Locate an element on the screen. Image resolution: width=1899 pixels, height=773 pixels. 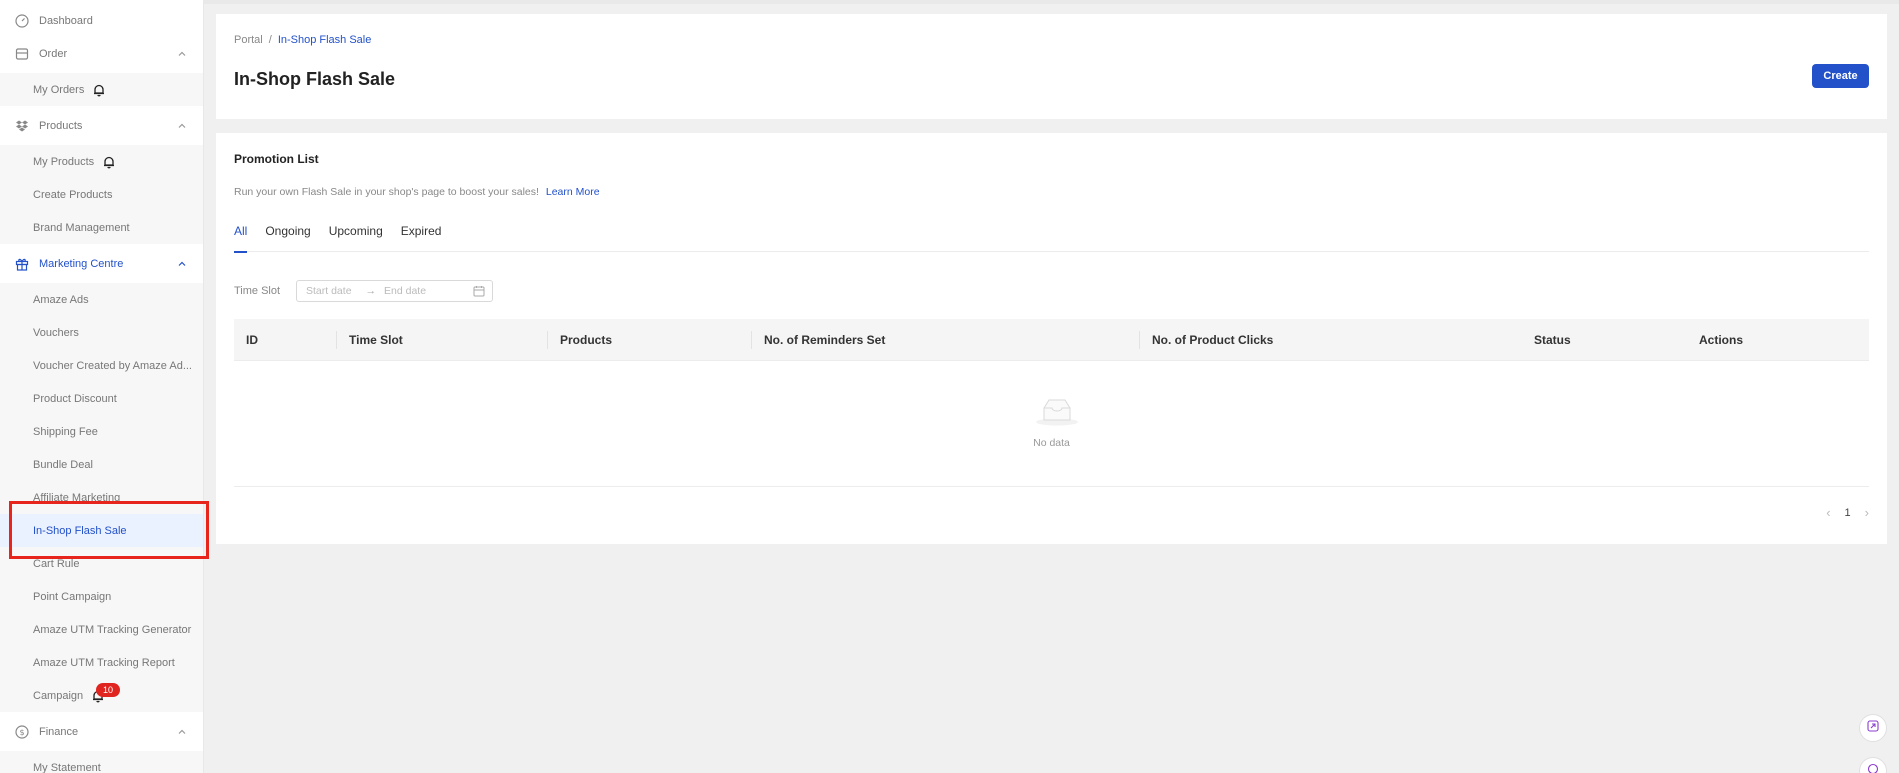
sidebar-item-in-shop-flash-sale: In-Shop Flash Sale is located at coordinates (101, 530).